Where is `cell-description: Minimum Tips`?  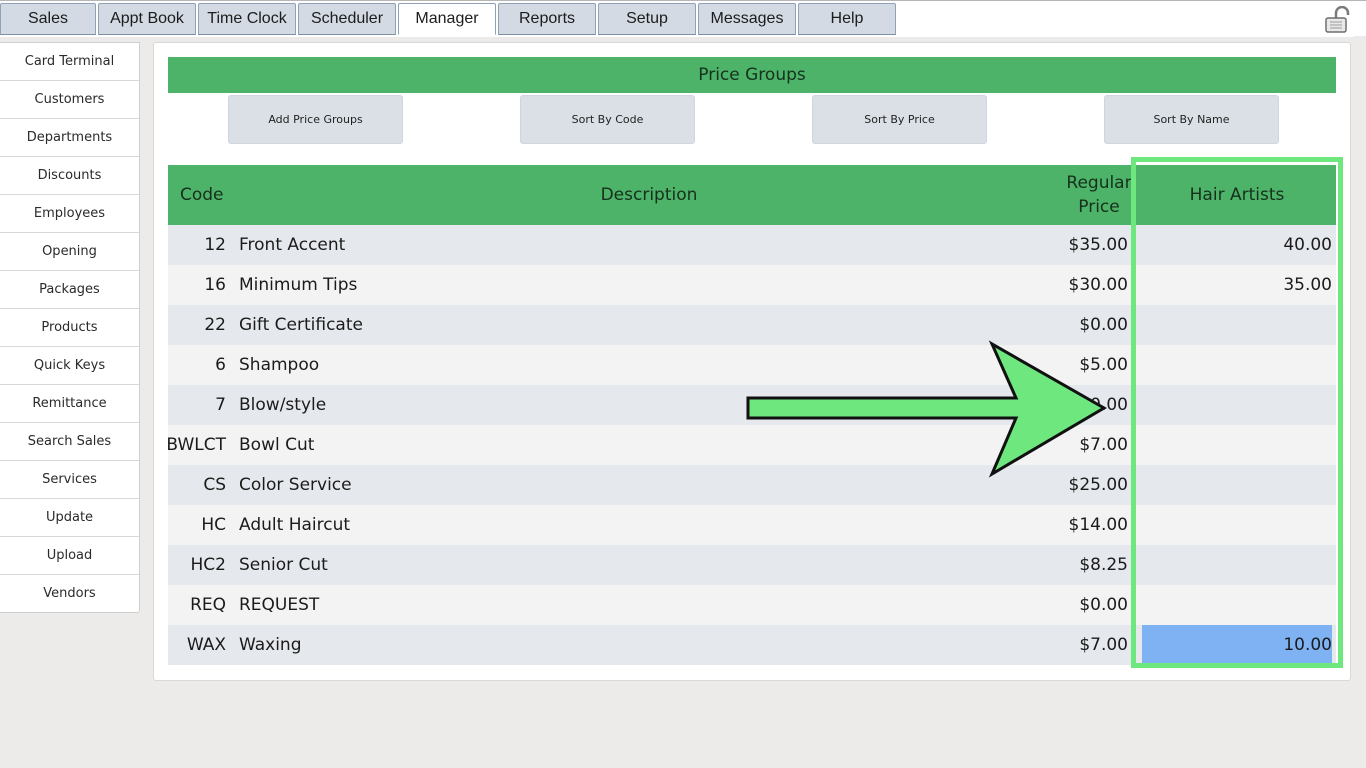
cell-description: Minimum Tips is located at coordinates (298, 285).